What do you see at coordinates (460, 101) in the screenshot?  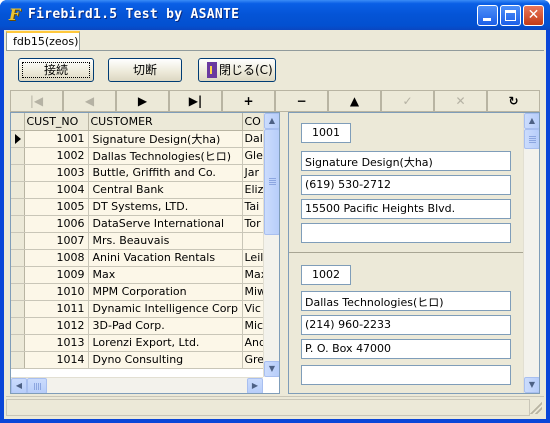 I see `nav-cancel-button: ✕` at bounding box center [460, 101].